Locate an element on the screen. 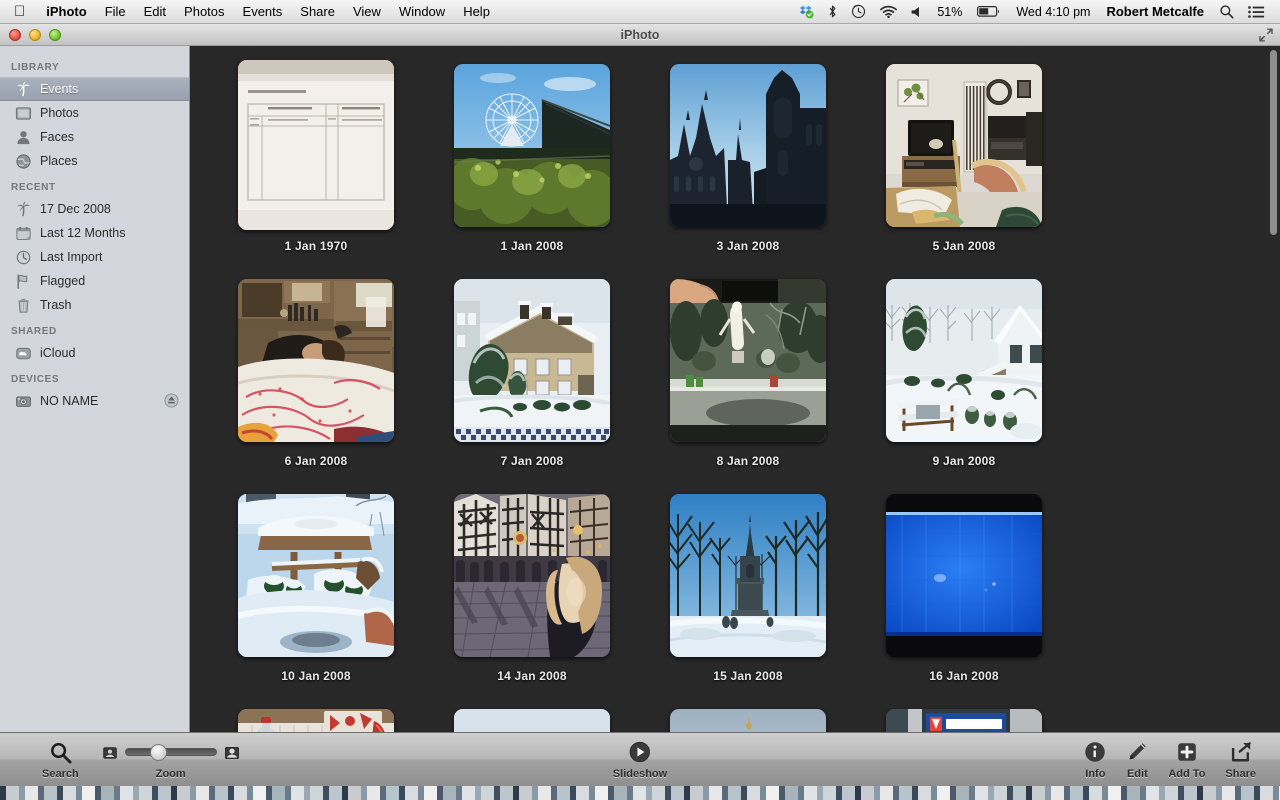  small-photo-icon is located at coordinates (109, 752).